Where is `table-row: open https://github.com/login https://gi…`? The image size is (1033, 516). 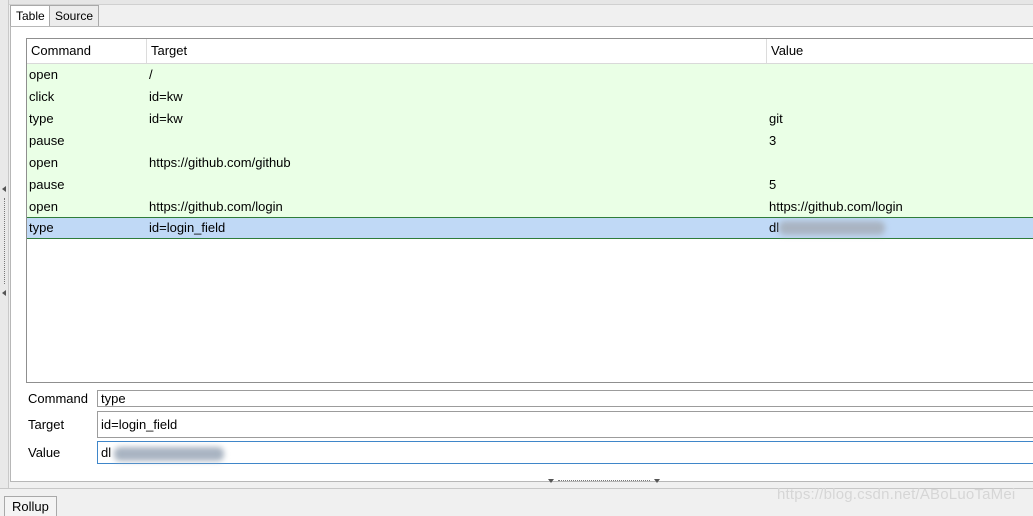
table-row: open https://github.com/login https://gi… is located at coordinates (530, 207).